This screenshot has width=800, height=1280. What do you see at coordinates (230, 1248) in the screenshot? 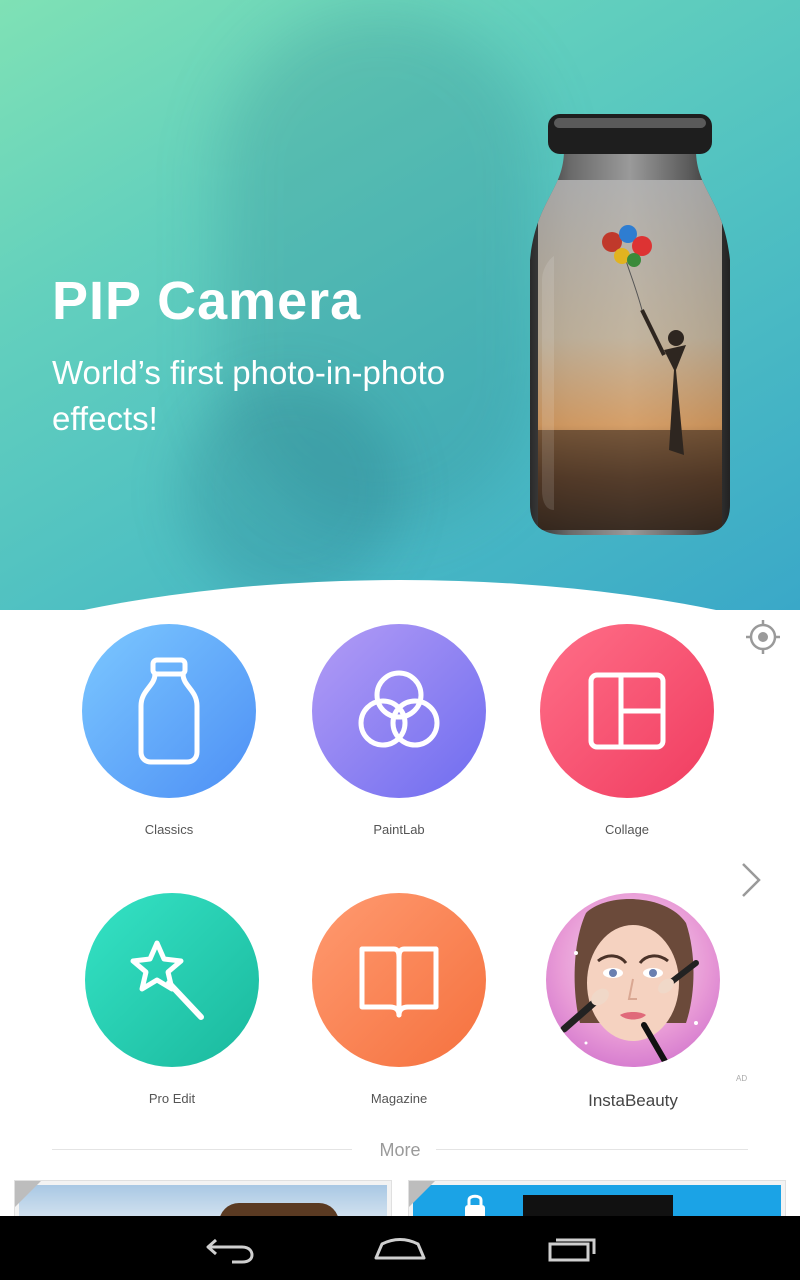
I see `back-icon` at bounding box center [230, 1248].